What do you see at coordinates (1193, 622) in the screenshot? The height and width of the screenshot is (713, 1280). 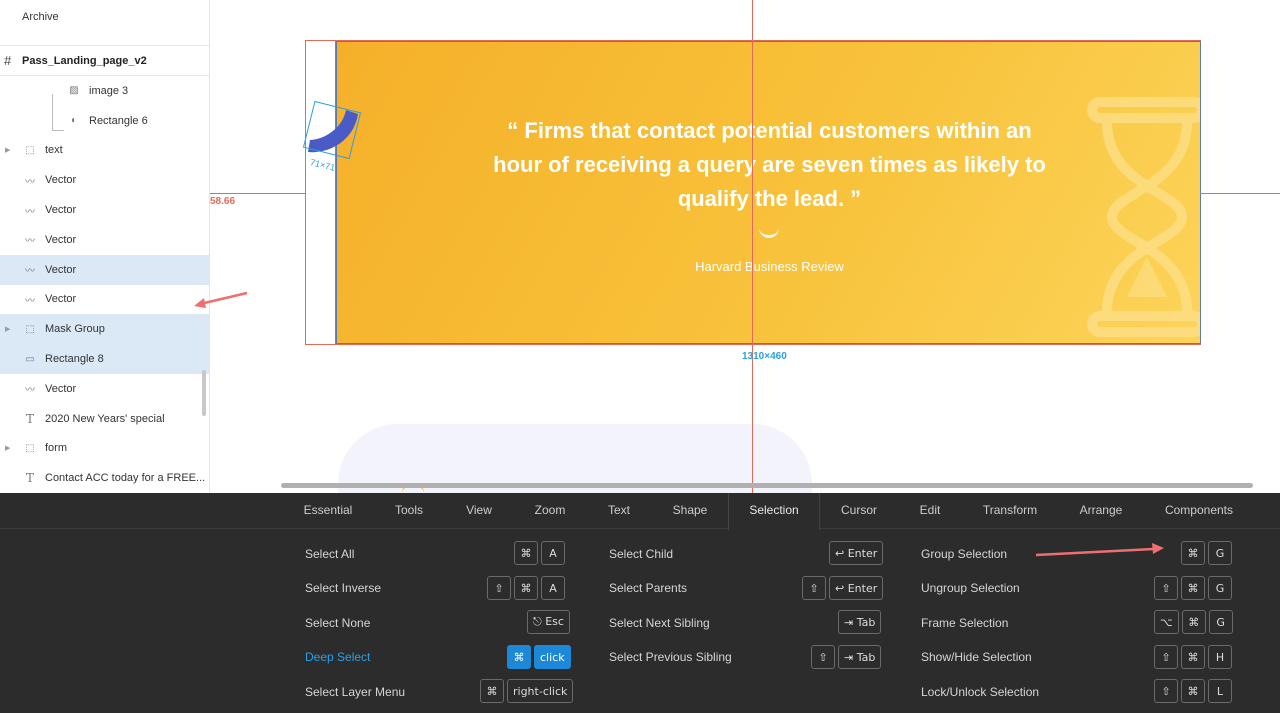 I see `shortcut-keys: ⌥ ⌘ G` at bounding box center [1193, 622].